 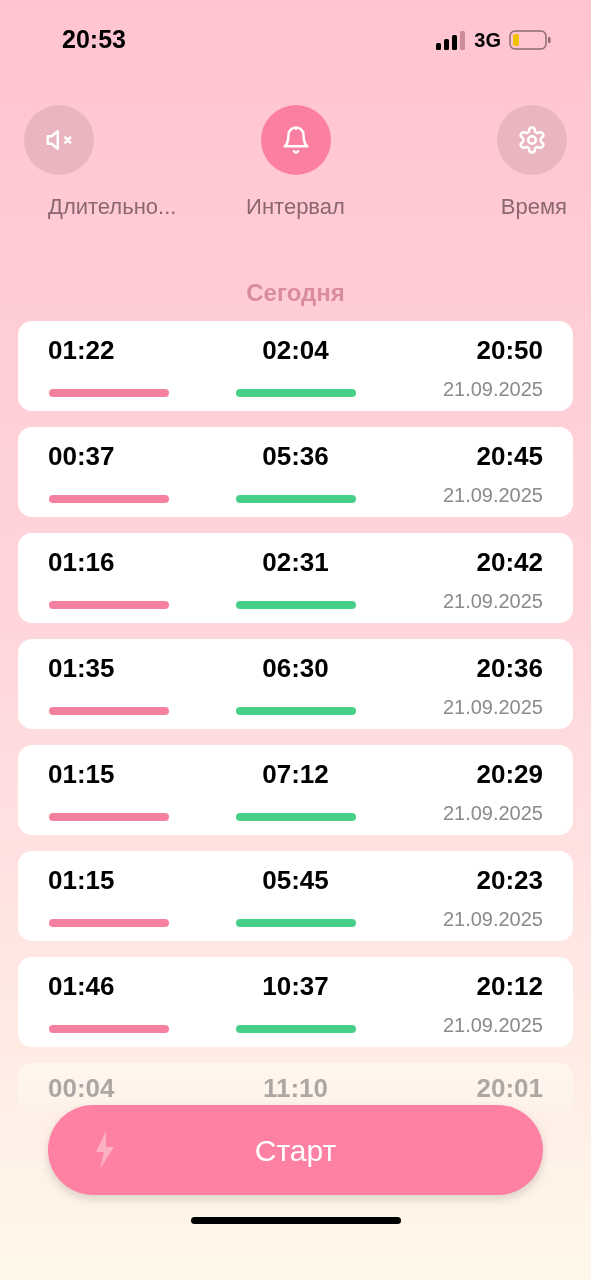 What do you see at coordinates (81, 562) in the screenshot?
I see `duration-text: 01:16` at bounding box center [81, 562].